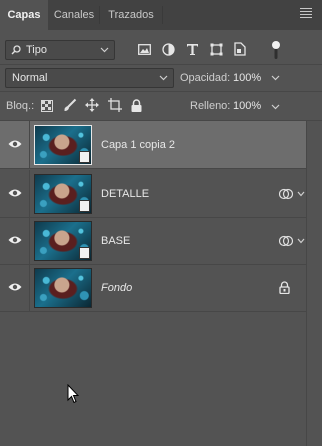 The height and width of the screenshot is (446, 322). I want to click on lock-image-pixels-icon, so click(70, 105).